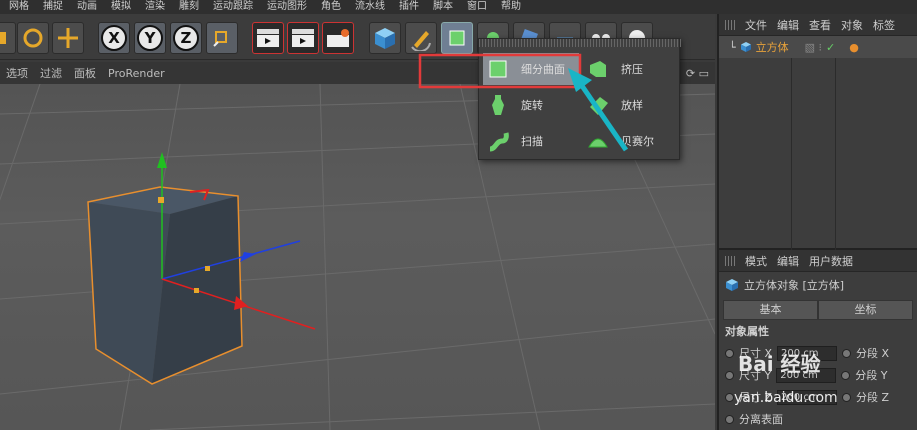 This screenshot has width=917, height=430. I want to click on highlight-box, so click(500, 71).